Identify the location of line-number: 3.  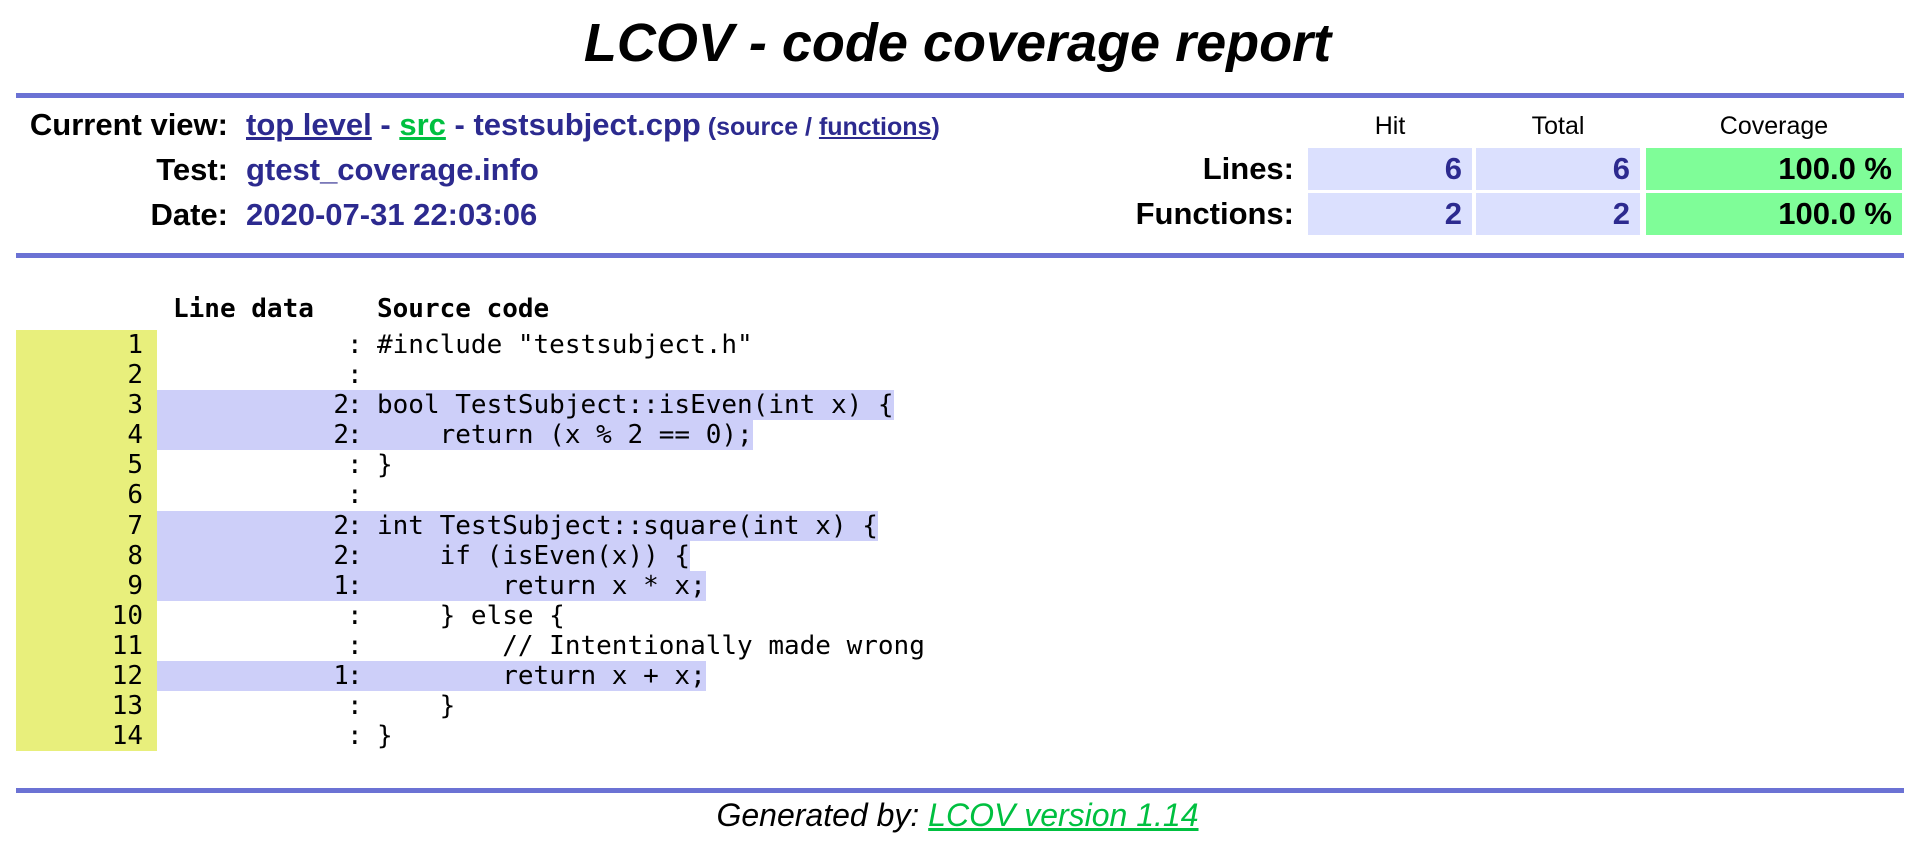
(86, 405).